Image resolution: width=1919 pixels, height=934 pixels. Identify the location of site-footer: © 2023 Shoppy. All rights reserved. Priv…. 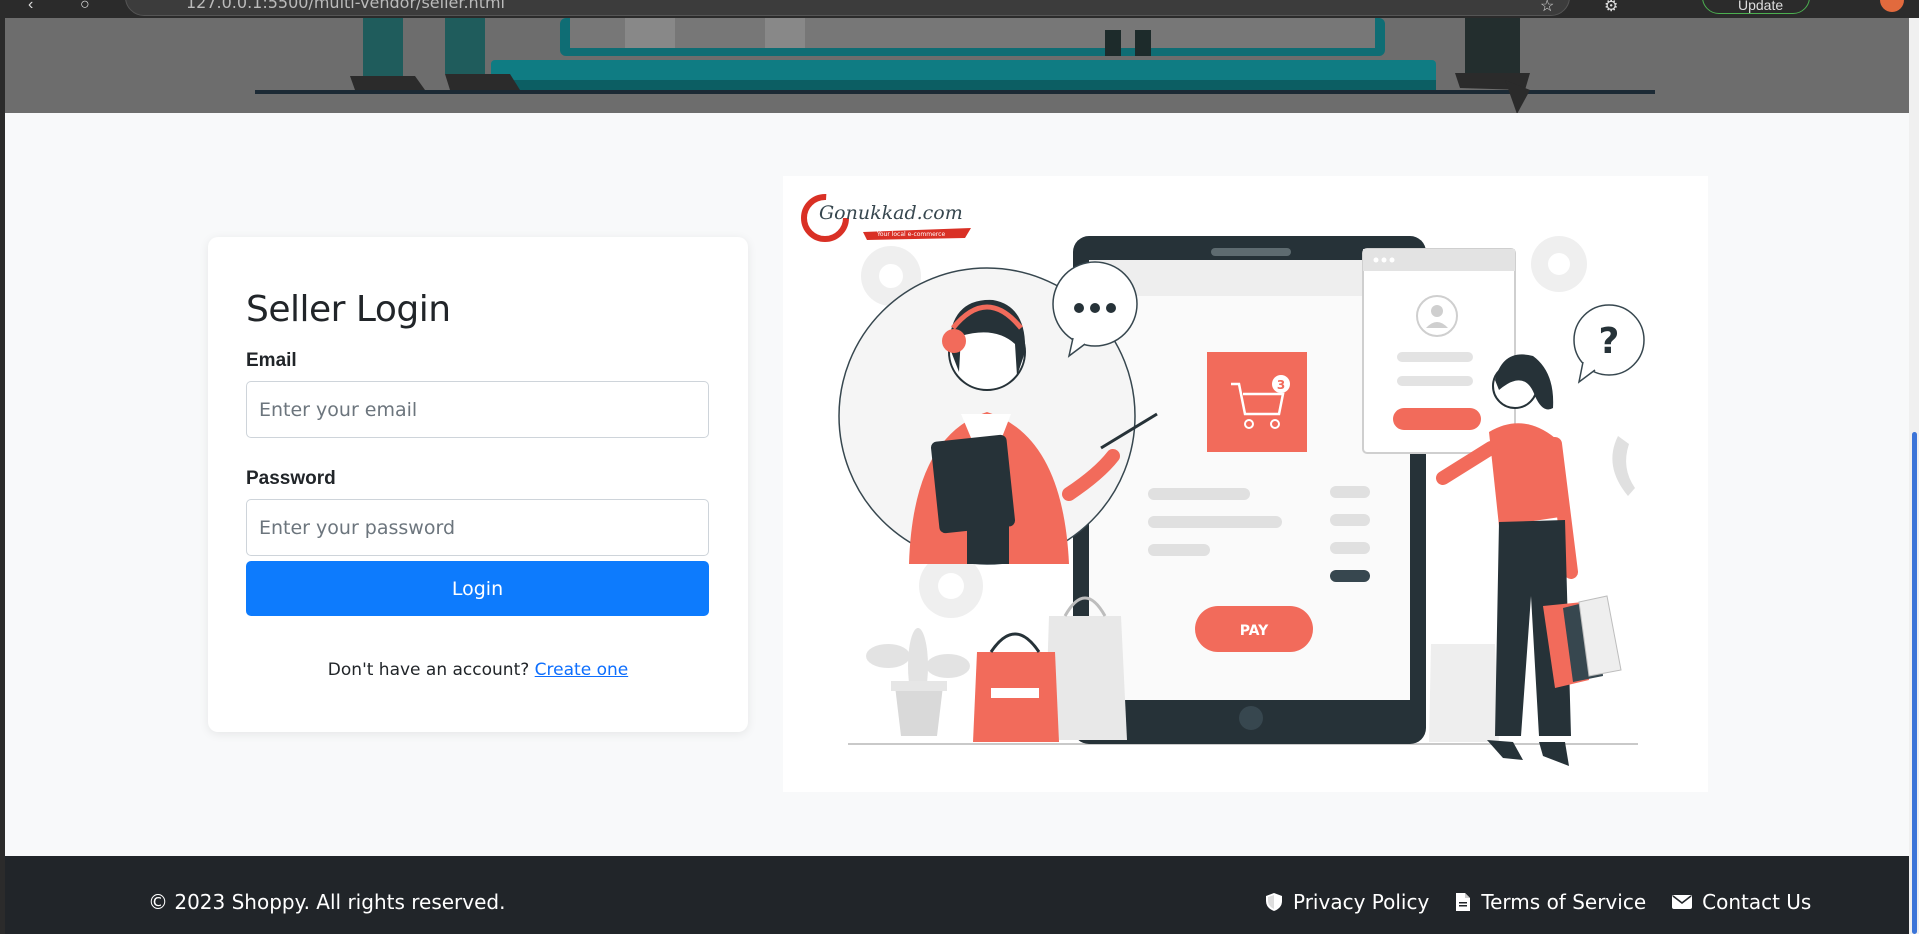
(957, 895).